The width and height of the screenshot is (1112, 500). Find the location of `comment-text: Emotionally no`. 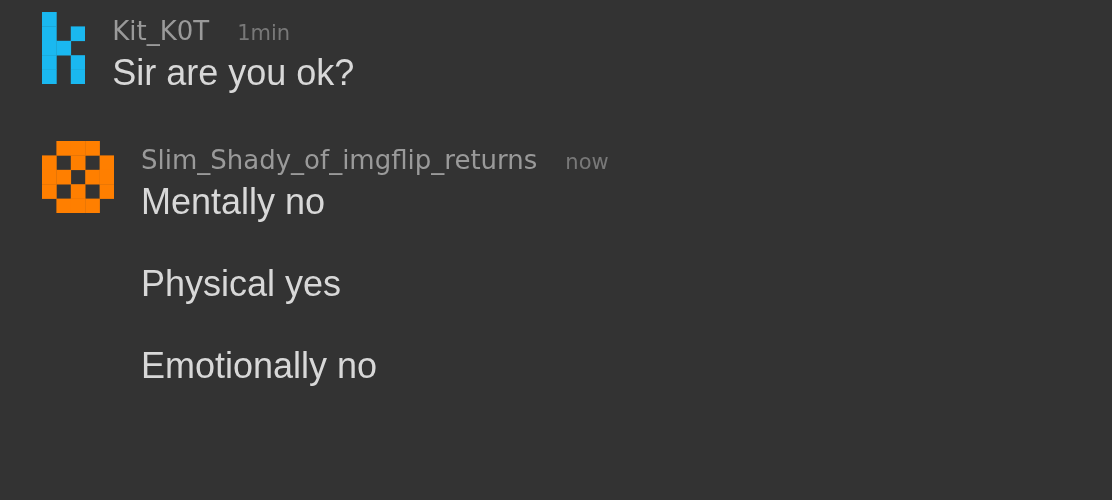

comment-text: Emotionally no is located at coordinates (260, 366).